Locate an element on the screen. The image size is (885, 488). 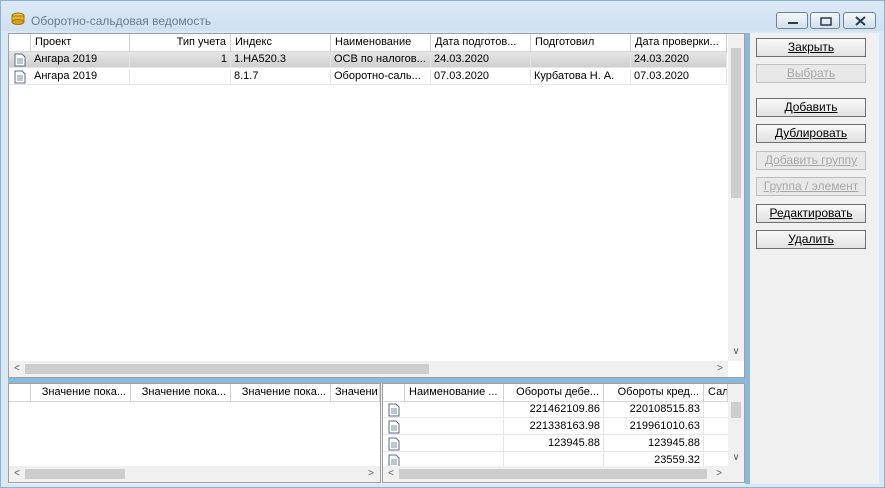
column-header-type: Тип учета is located at coordinates (180, 43).